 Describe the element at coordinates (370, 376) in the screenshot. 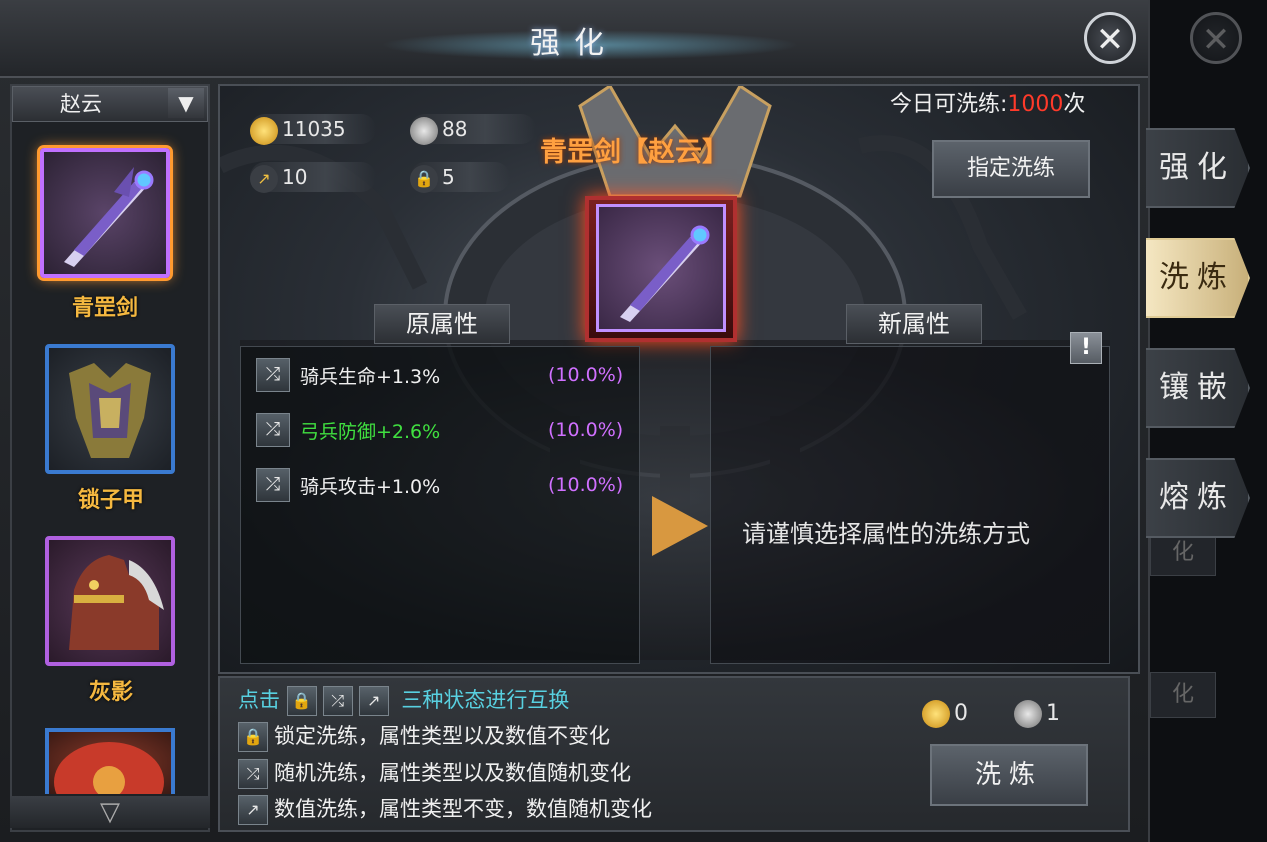

I see `attribute-text: 骑兵生命+1.3%` at that location.